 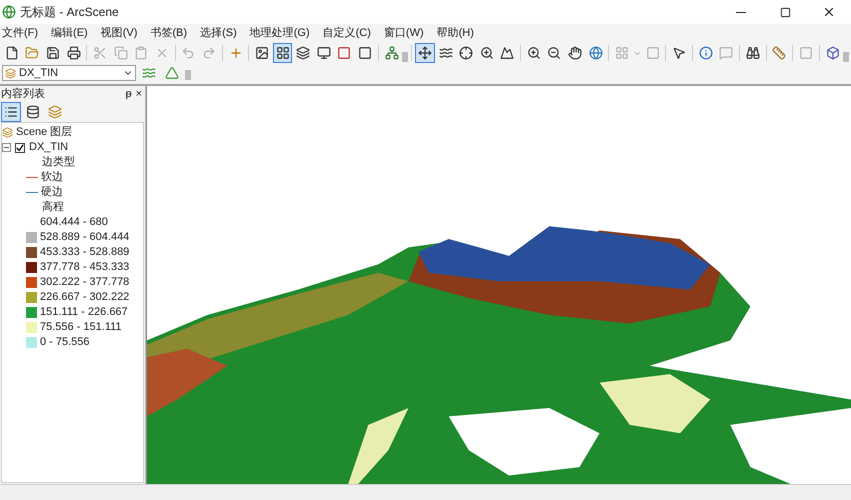 What do you see at coordinates (404, 33) in the screenshot?
I see `menu-item: 窗口(W)` at bounding box center [404, 33].